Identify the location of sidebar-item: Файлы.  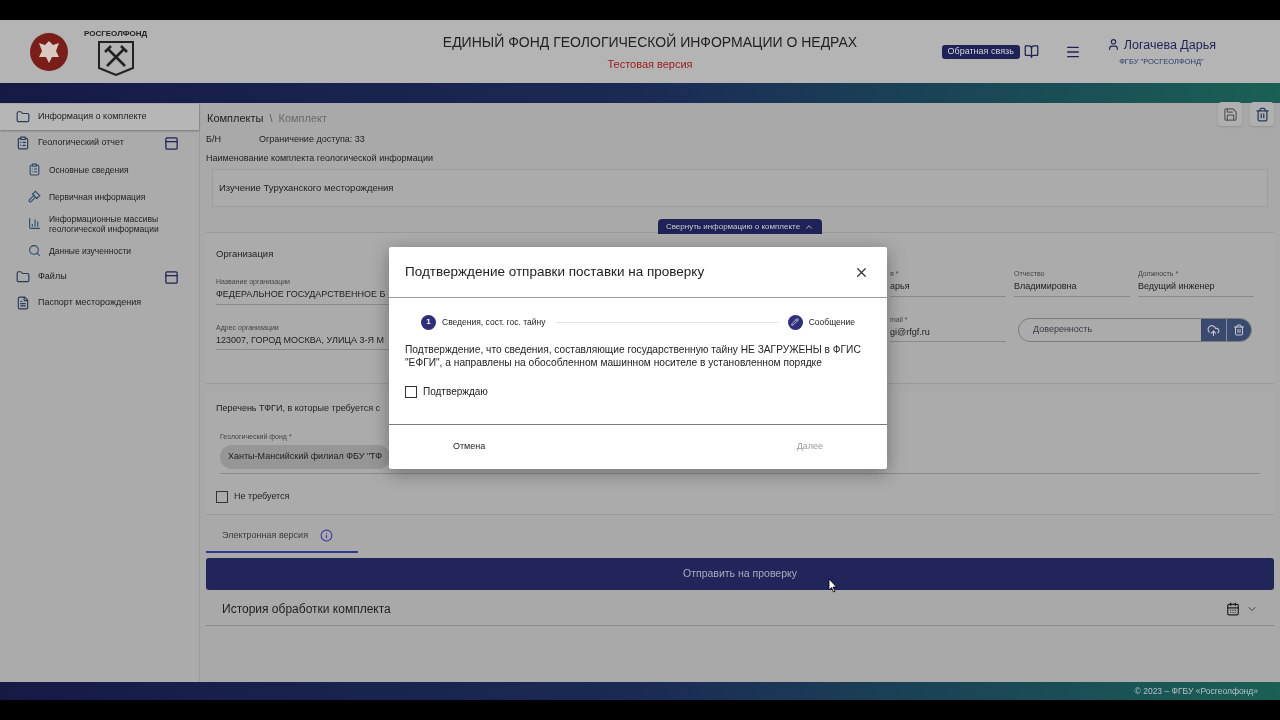
(99, 277).